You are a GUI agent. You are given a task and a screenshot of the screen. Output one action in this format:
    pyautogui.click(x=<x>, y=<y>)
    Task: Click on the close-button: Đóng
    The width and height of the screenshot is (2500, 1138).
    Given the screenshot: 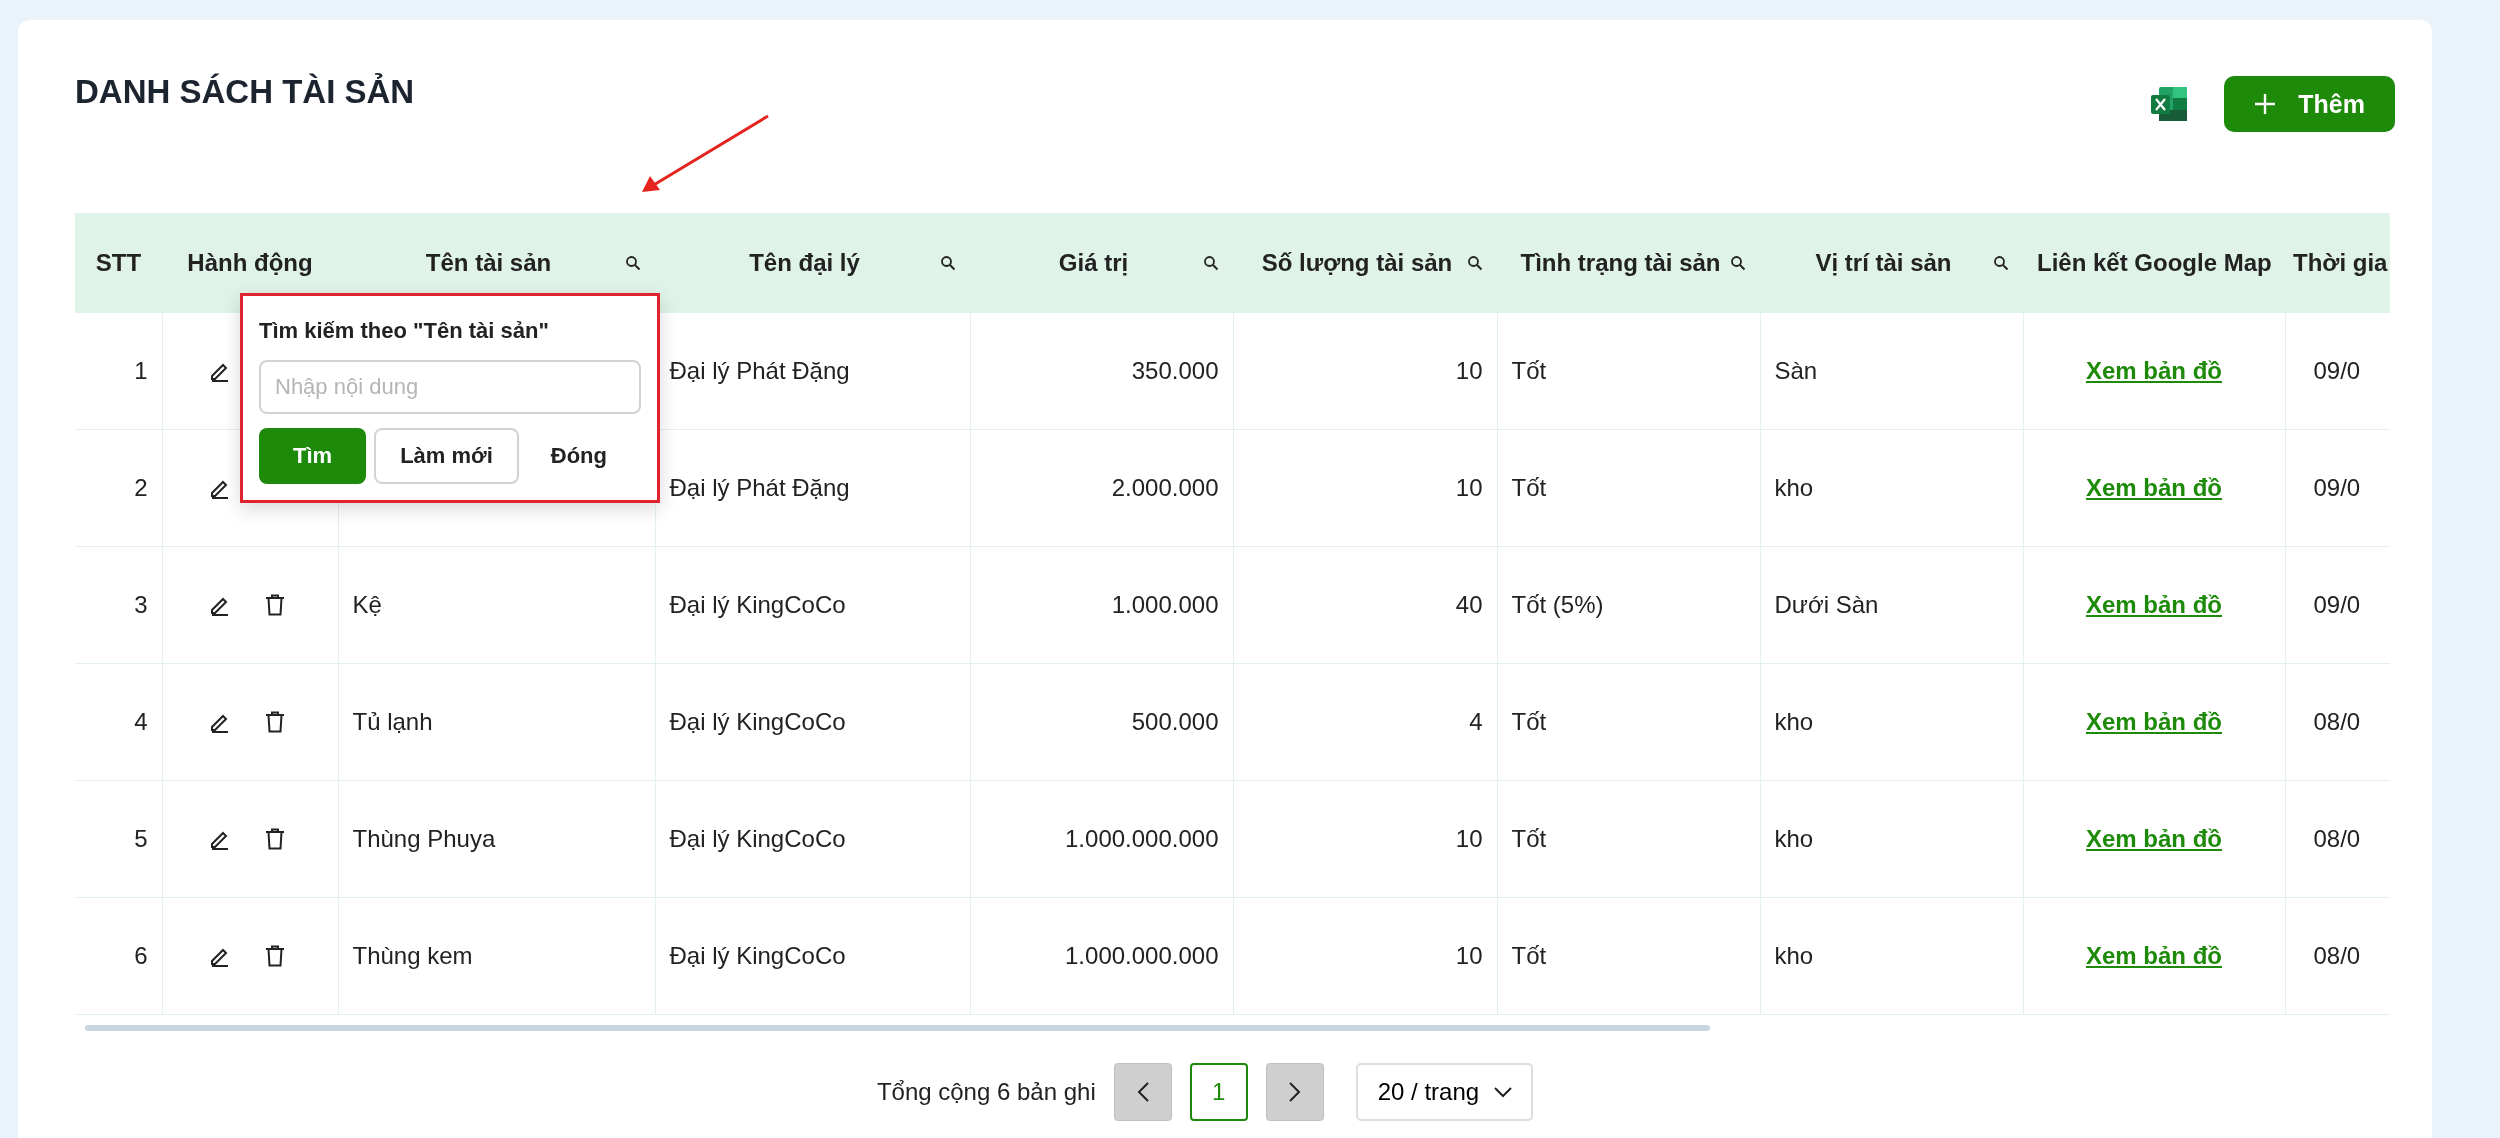 What is the action you would take?
    pyautogui.click(x=578, y=456)
    